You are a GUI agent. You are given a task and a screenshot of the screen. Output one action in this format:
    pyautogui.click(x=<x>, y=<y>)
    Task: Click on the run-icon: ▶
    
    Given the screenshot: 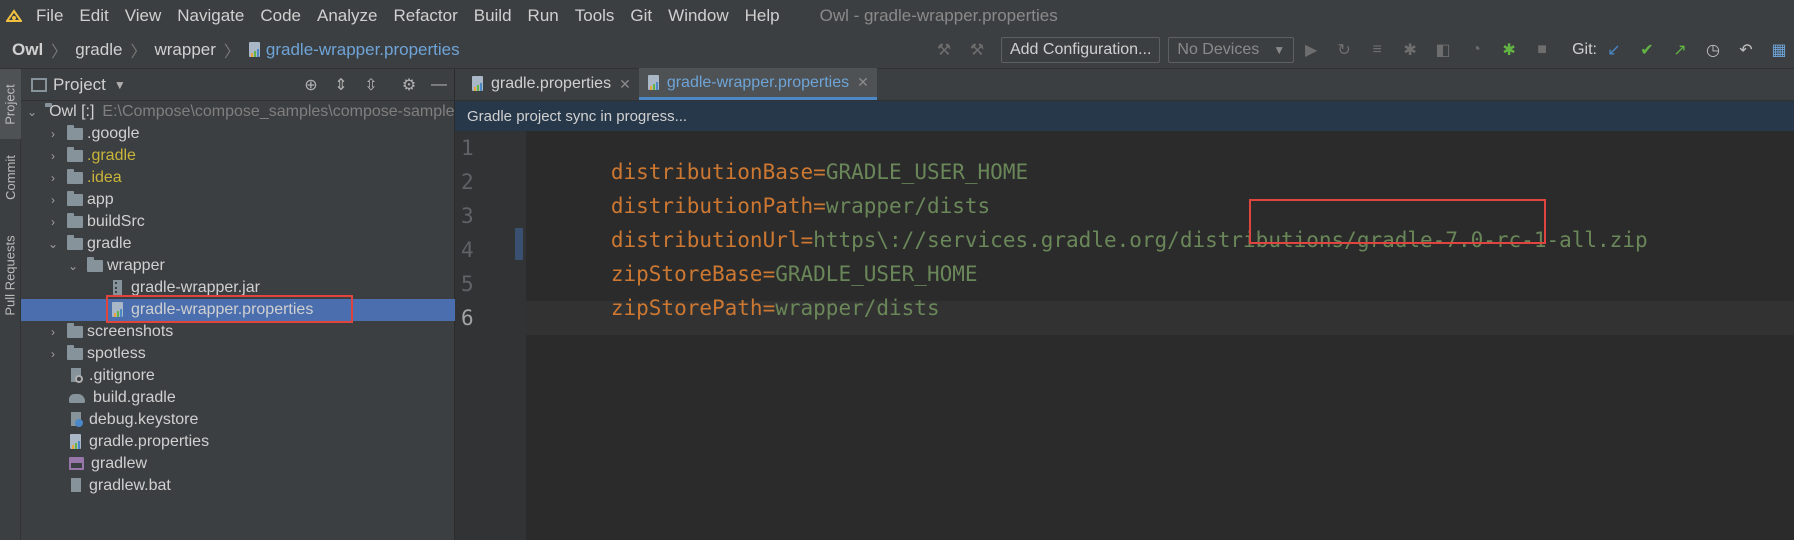 What is the action you would take?
    pyautogui.click(x=1311, y=50)
    